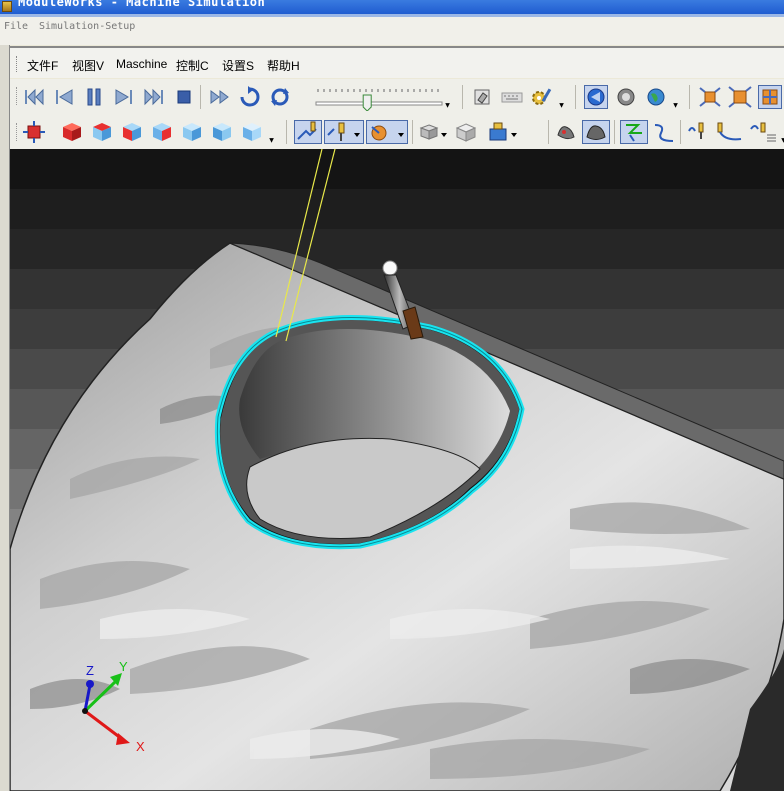 This screenshot has height=791, width=784. I want to click on axis-y-label: Y, so click(123, 666).